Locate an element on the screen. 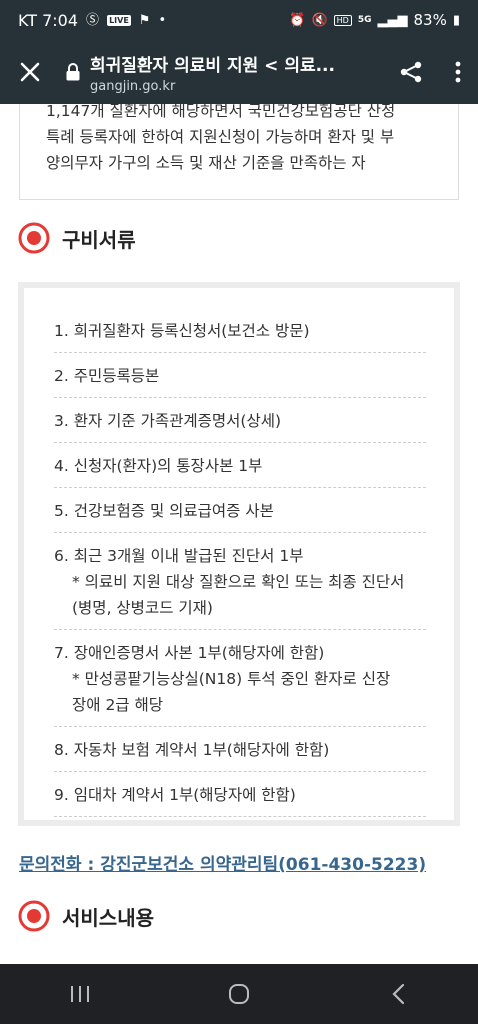  documents-section-header: 구비서류 is located at coordinates (77, 238).